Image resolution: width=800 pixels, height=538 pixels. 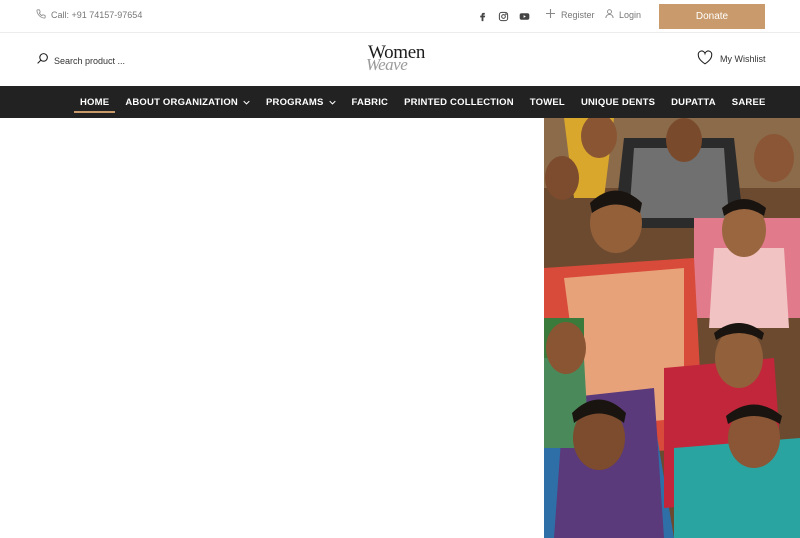 I want to click on nav-item-home: HOME, so click(x=95, y=102).